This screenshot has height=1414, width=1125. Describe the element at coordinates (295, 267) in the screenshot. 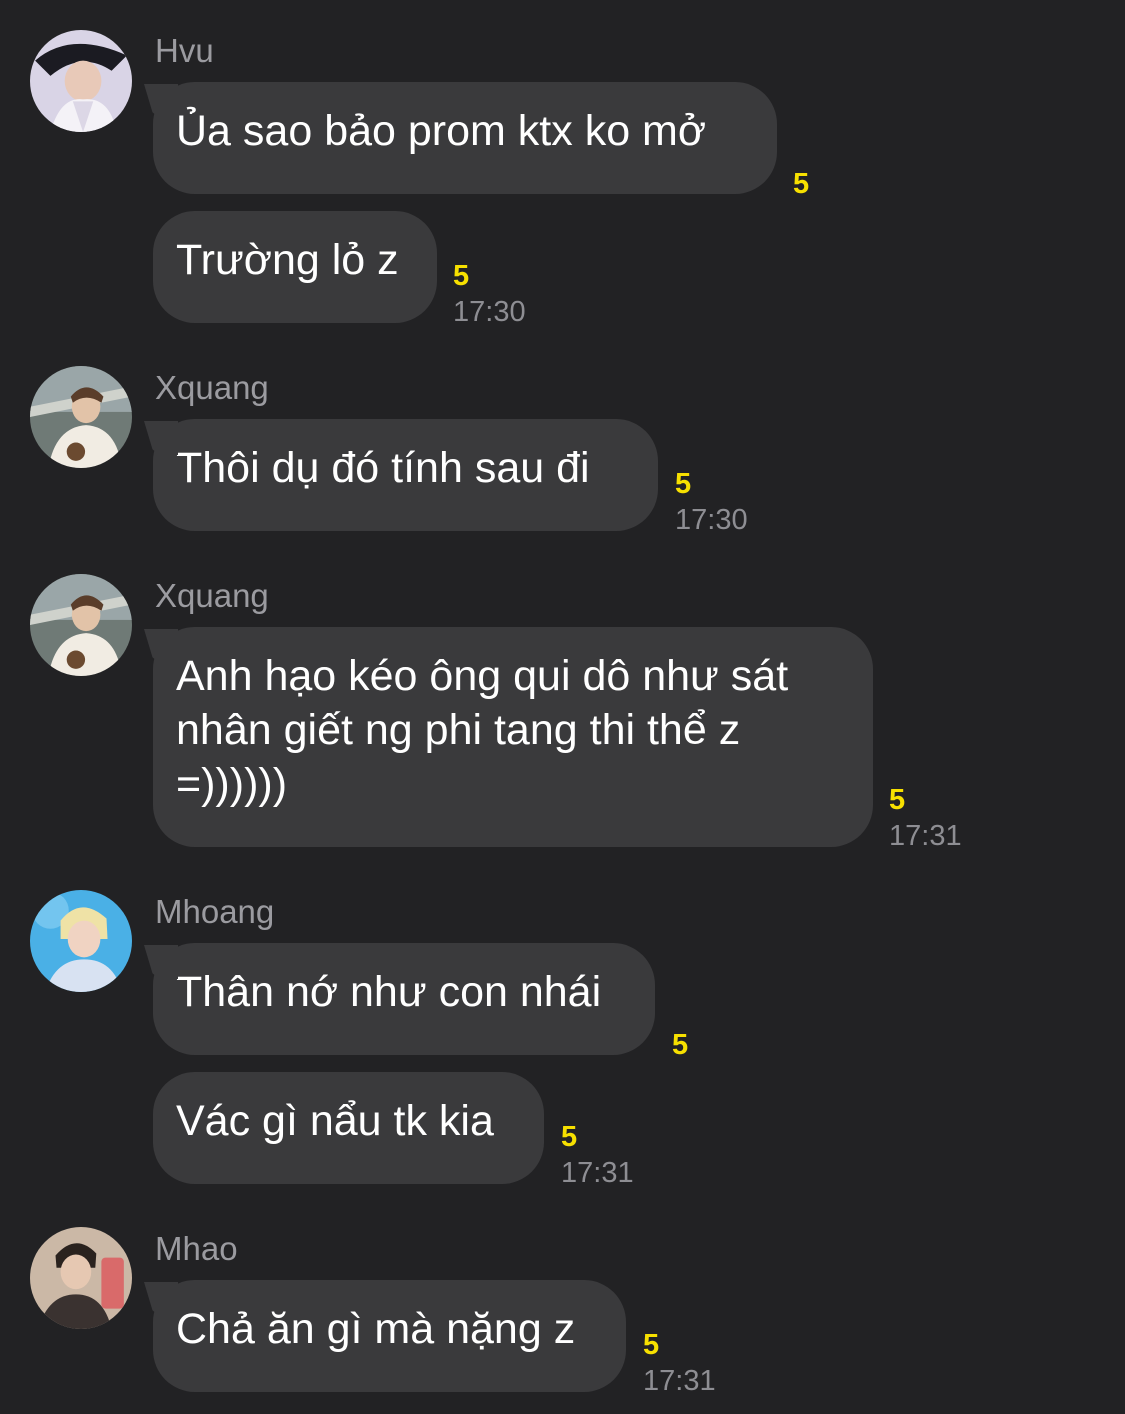

I see `message-bubble: Trường lỏ z` at that location.